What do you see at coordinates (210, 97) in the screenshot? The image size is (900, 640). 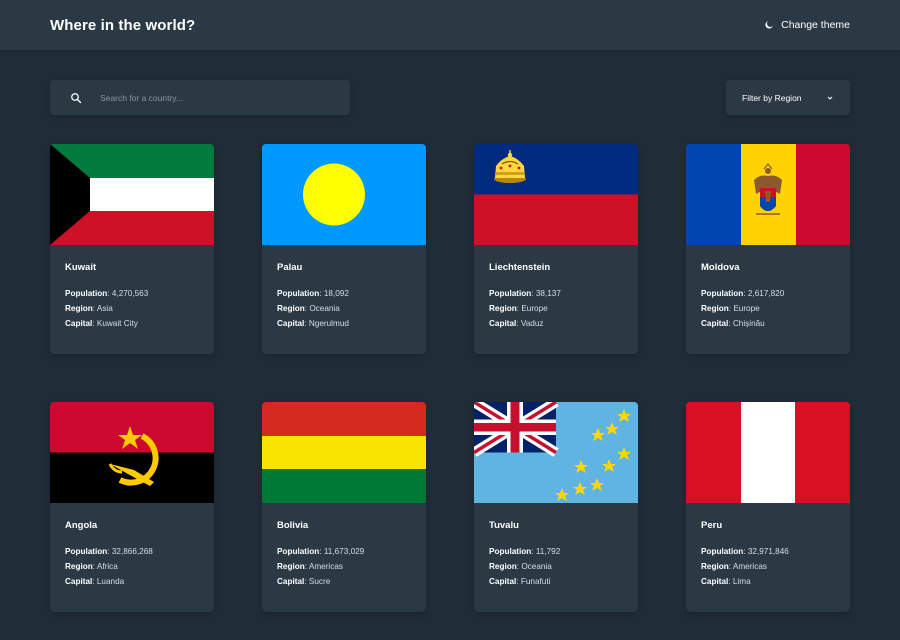 I see `search-input` at bounding box center [210, 97].